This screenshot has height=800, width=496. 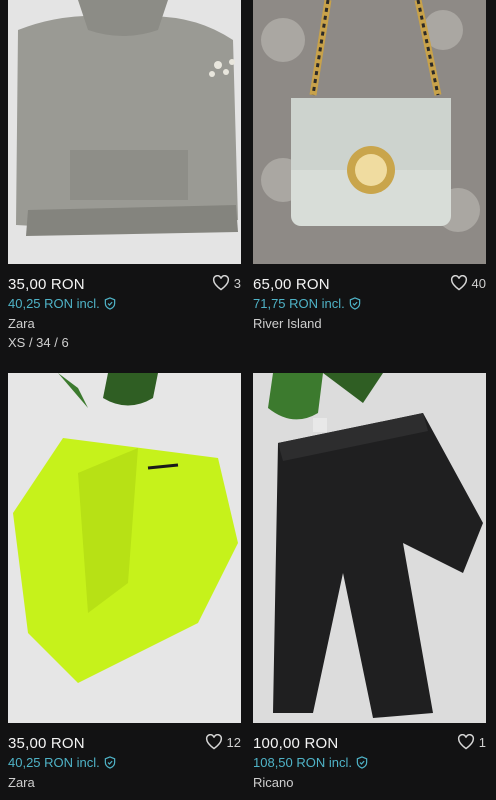 What do you see at coordinates (273, 782) in the screenshot?
I see `item-brand: Ricano` at bounding box center [273, 782].